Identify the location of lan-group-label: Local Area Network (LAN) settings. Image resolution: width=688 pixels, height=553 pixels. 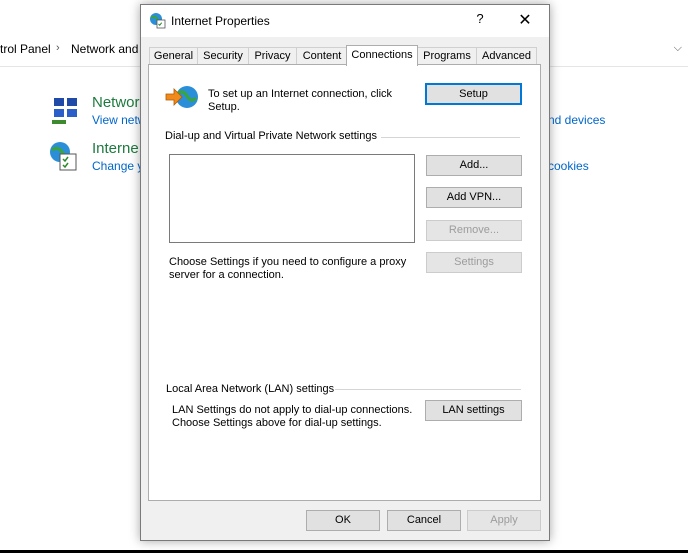
(250, 389).